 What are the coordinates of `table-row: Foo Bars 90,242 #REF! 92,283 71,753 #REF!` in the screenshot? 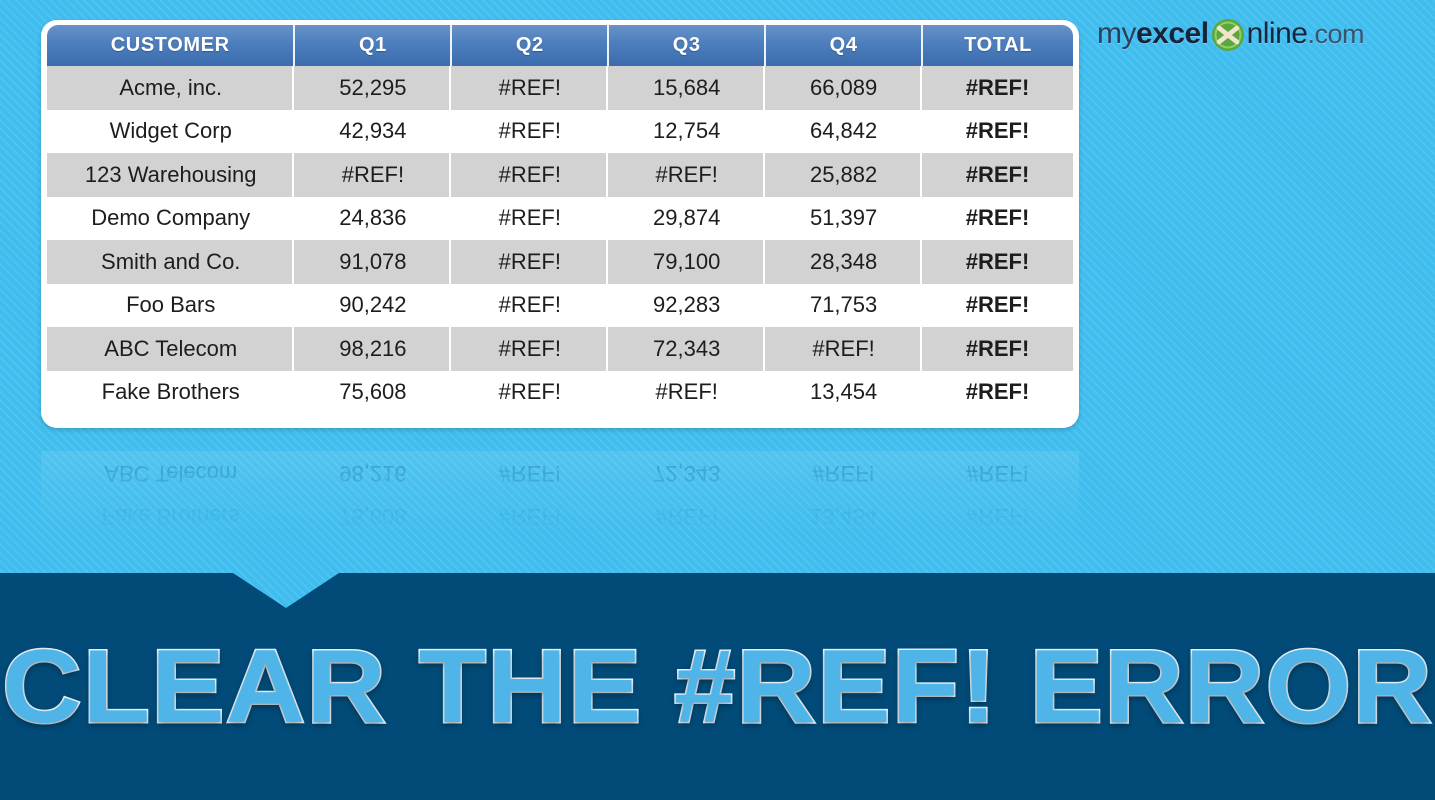 It's located at (560, 305).